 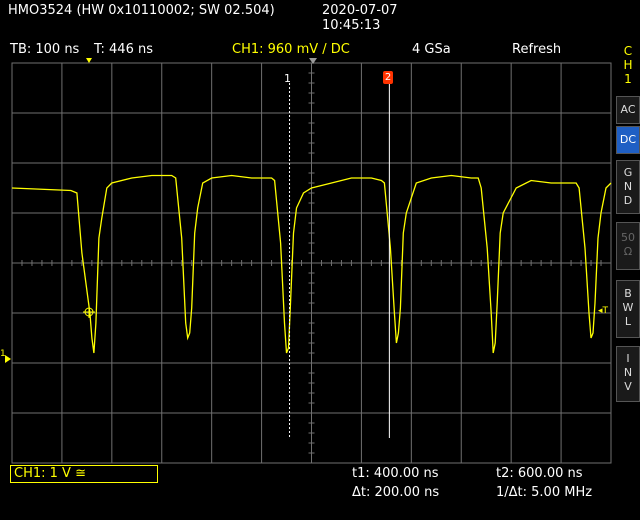 I want to click on trigger-level-marker: ◂T, so click(x=603, y=311).